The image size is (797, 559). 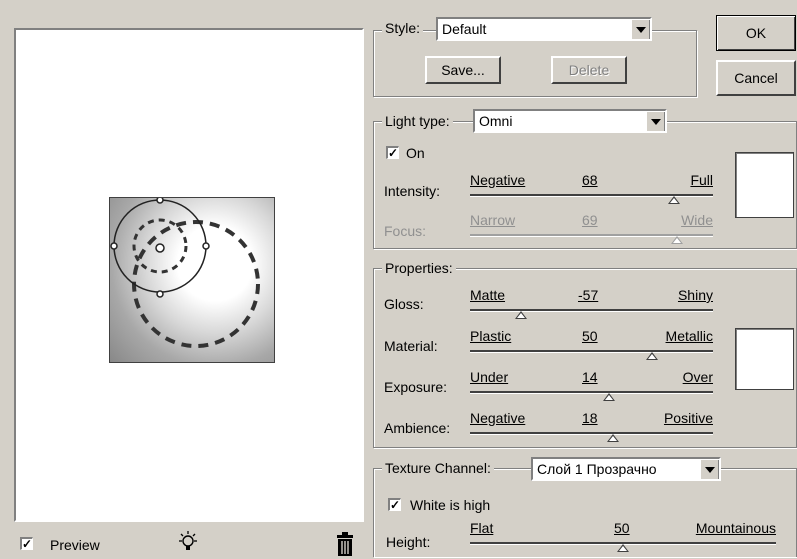 What do you see at coordinates (408, 542) in the screenshot?
I see `height-label: Height:` at bounding box center [408, 542].